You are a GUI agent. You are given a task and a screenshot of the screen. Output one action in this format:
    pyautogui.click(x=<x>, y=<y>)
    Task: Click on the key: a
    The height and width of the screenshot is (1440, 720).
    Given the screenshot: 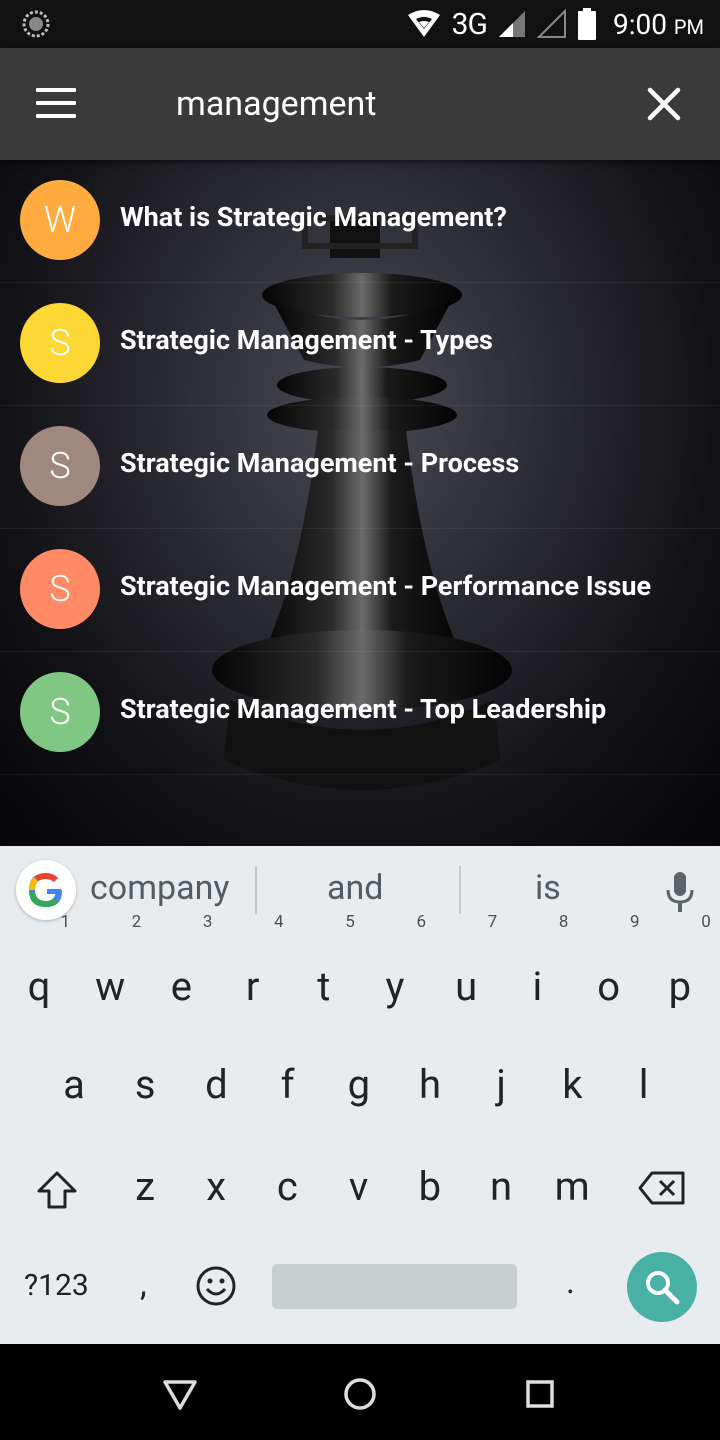 What is the action you would take?
    pyautogui.click(x=74, y=1085)
    